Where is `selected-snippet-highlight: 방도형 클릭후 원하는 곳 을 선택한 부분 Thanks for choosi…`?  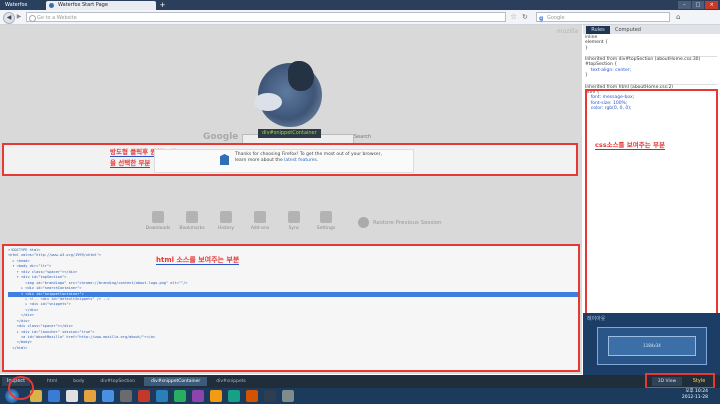 selected-snippet-highlight: 방도형 클릭후 원하는 곳 을 선택한 부분 Thanks for choosi… is located at coordinates (290, 159).